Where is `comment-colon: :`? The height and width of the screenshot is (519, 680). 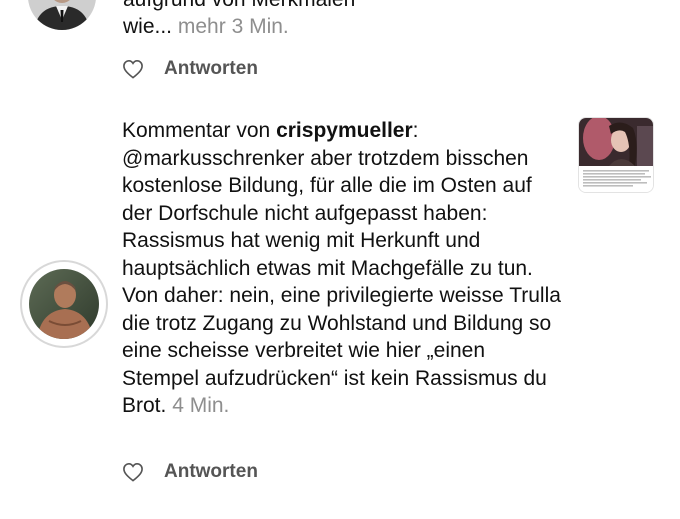 comment-colon: : is located at coordinates (415, 130).